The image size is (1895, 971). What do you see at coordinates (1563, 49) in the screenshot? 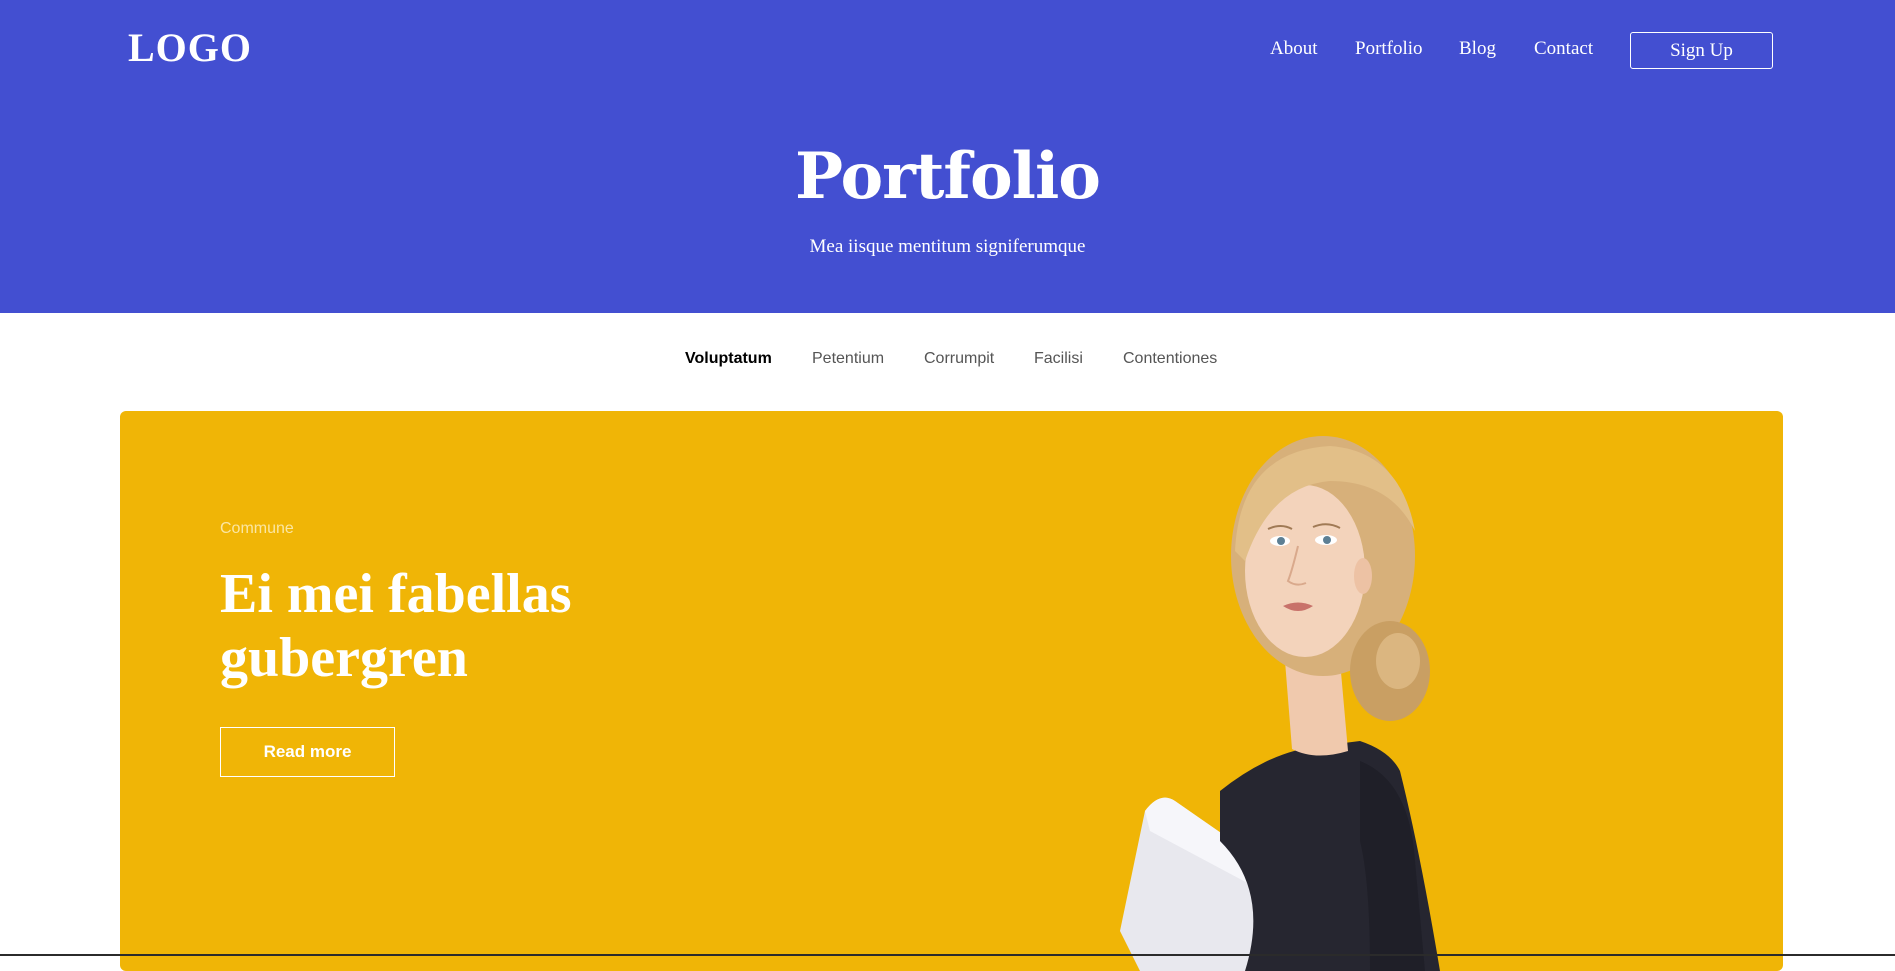
I see `nav-link-contact: Contact` at bounding box center [1563, 49].